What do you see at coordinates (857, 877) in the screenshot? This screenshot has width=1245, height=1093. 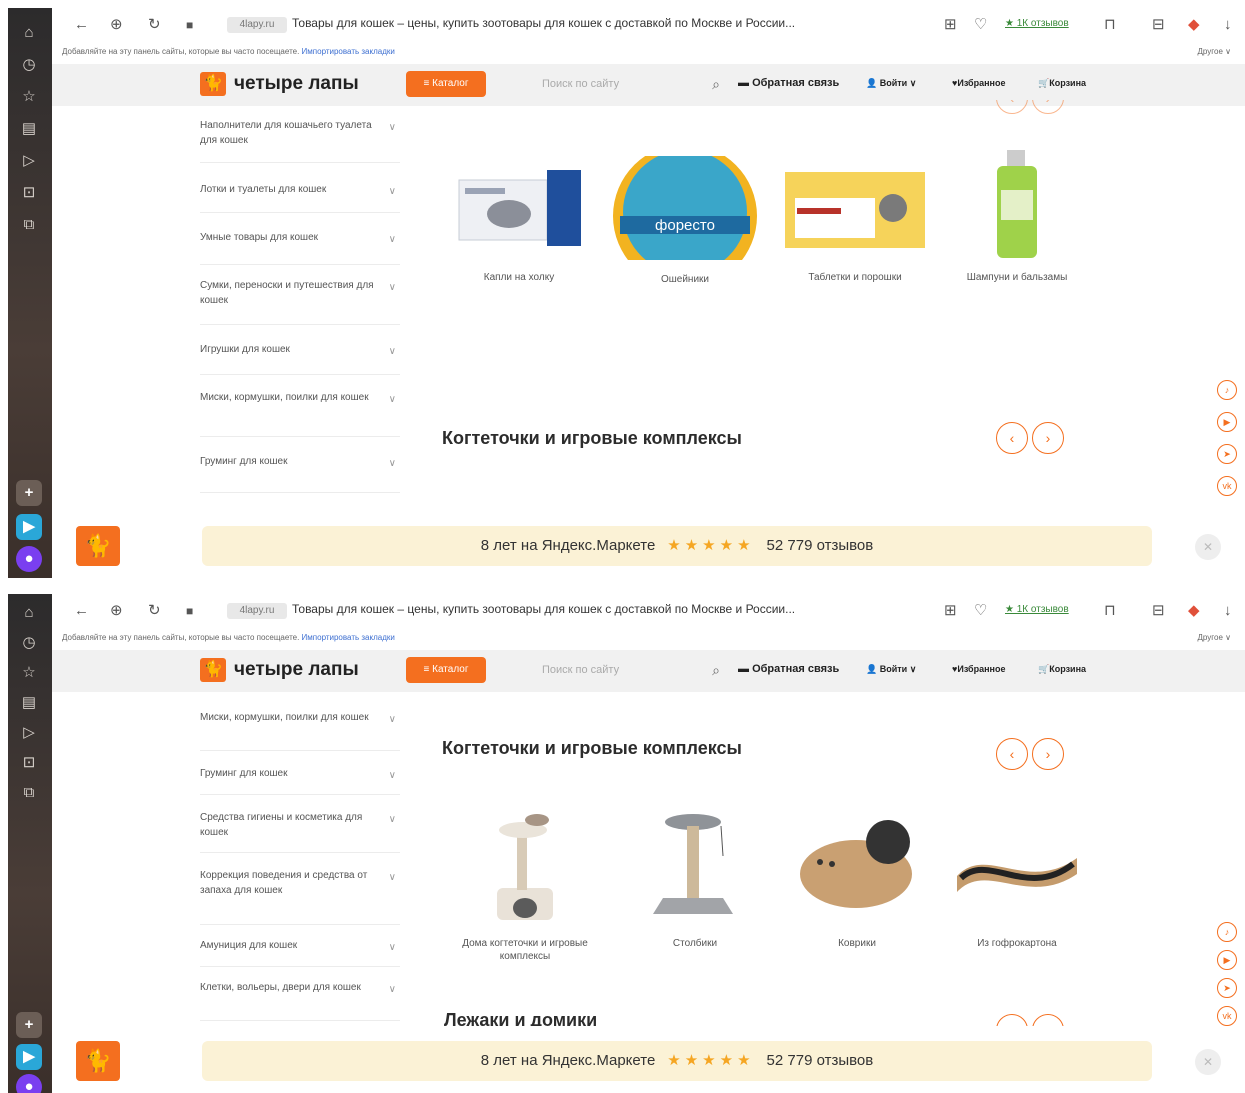 I see `category-card: Коврики` at bounding box center [857, 877].